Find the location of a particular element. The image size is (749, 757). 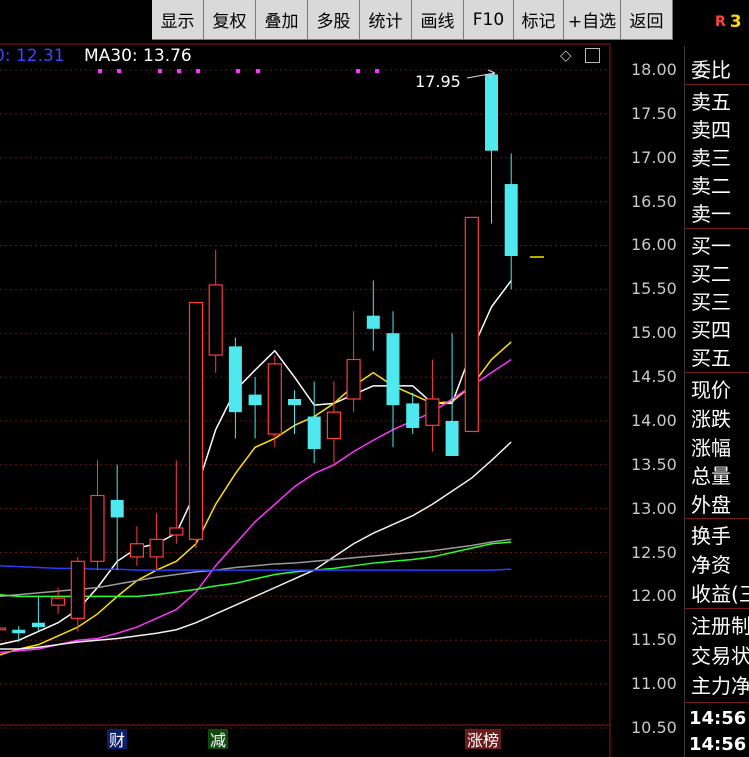

change-label: 涨跌 is located at coordinates (711, 419).